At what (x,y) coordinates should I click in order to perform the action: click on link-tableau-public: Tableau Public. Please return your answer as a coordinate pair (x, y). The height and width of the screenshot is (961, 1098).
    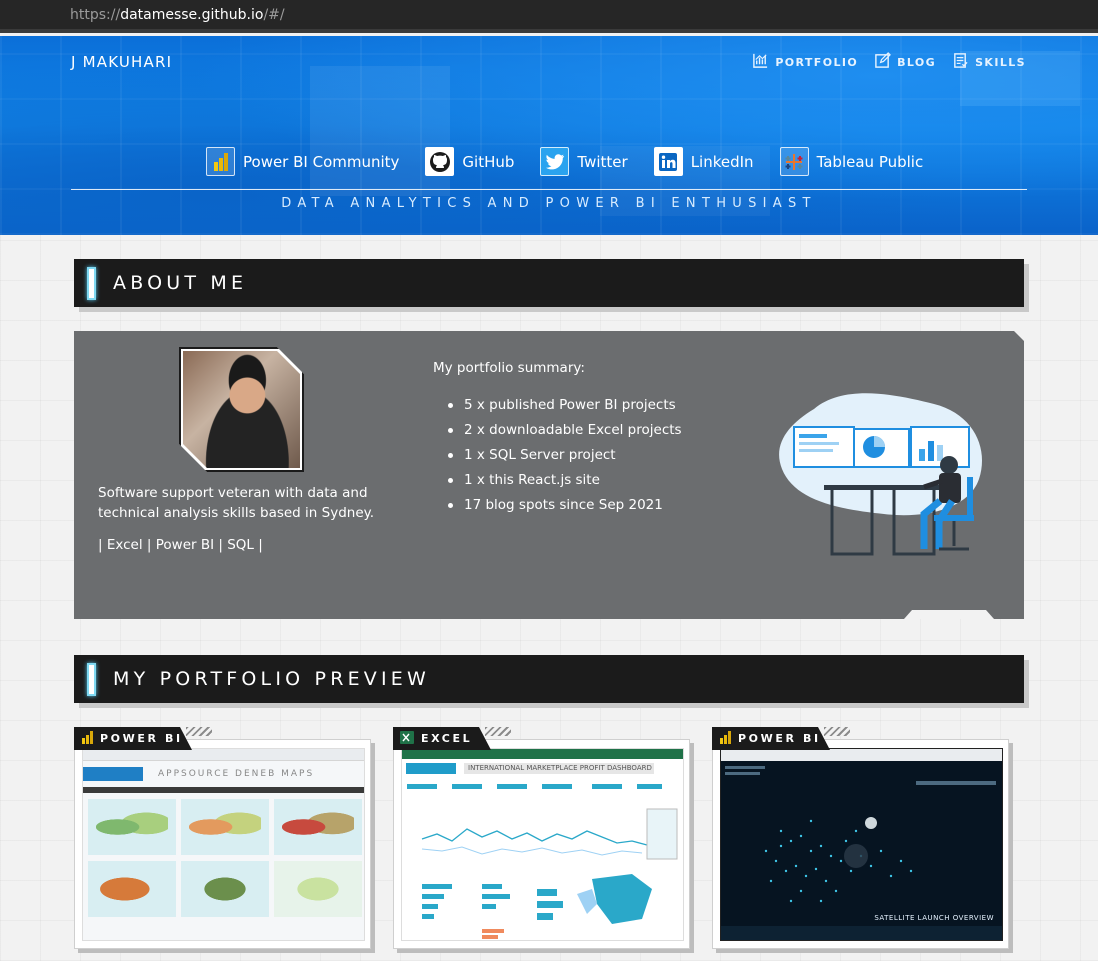
    Looking at the image, I should click on (851, 161).